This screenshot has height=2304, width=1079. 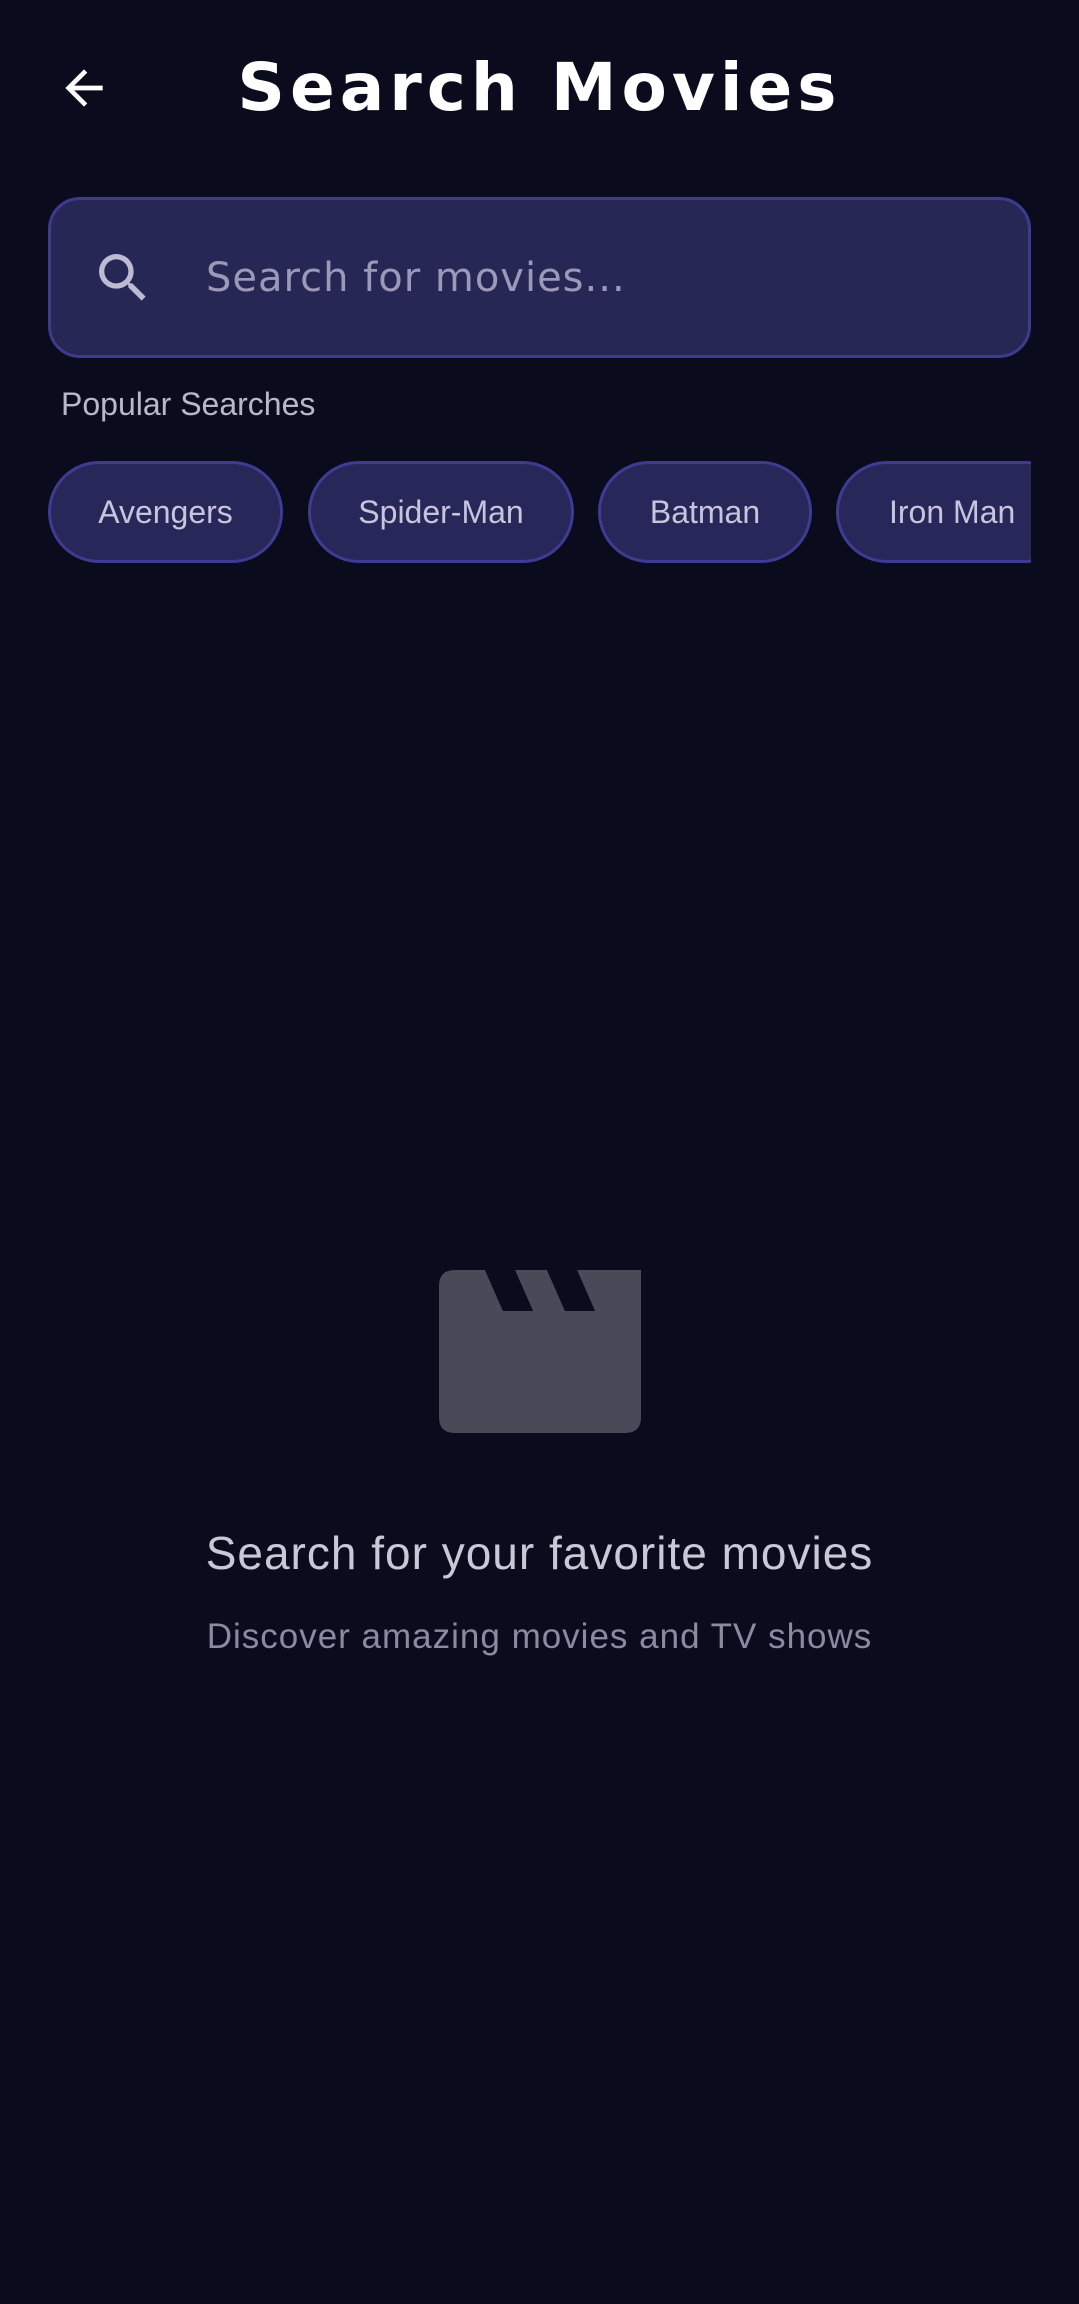 I want to click on popular-searches-label: Popular Searches, so click(x=188, y=404).